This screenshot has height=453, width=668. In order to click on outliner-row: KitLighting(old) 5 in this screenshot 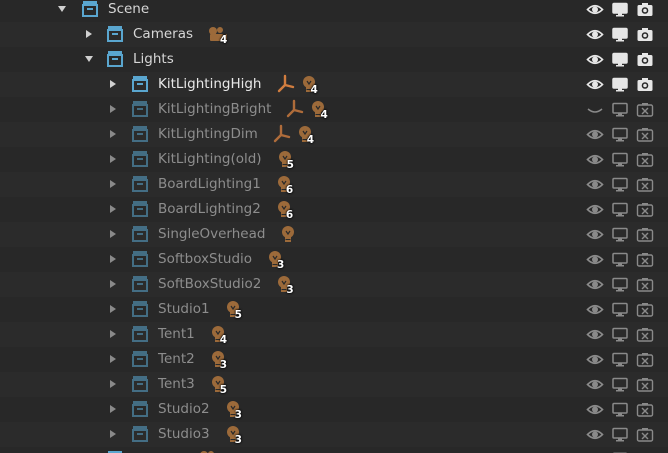, I will do `click(334, 159)`.